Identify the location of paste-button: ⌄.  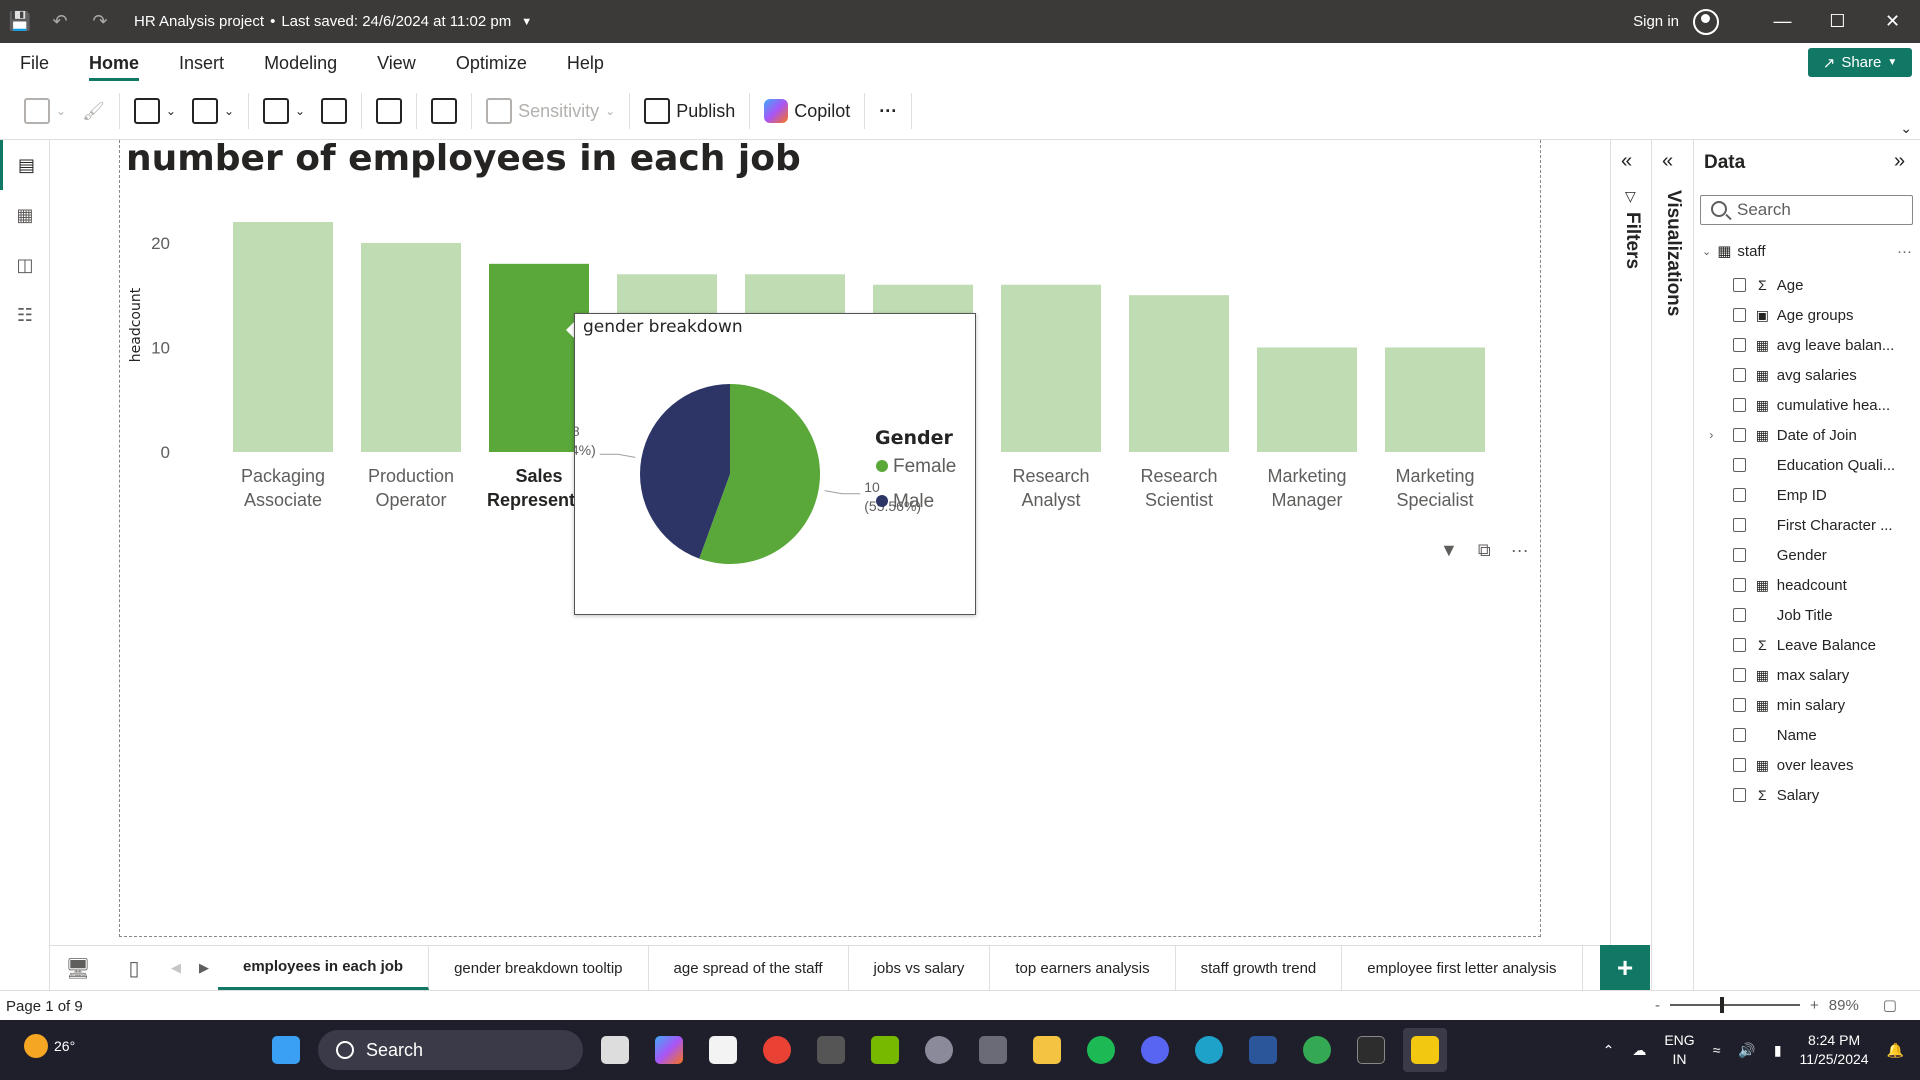
(45, 111).